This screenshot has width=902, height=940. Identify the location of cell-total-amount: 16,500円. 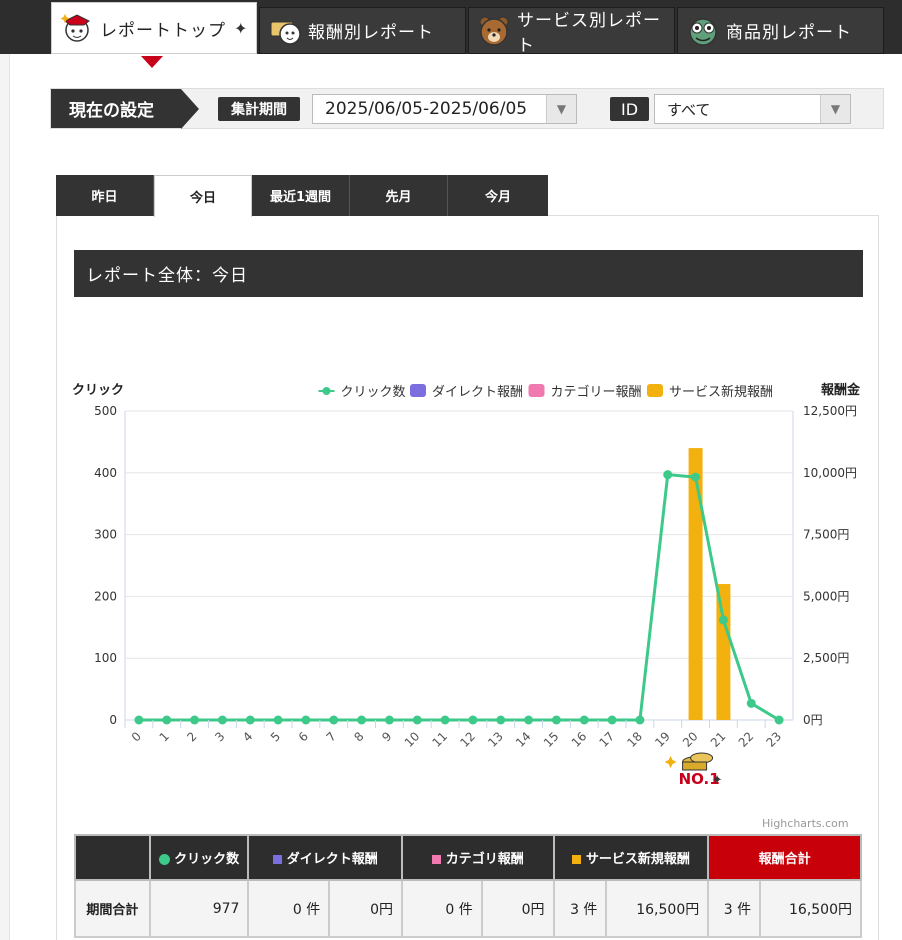
(810, 908).